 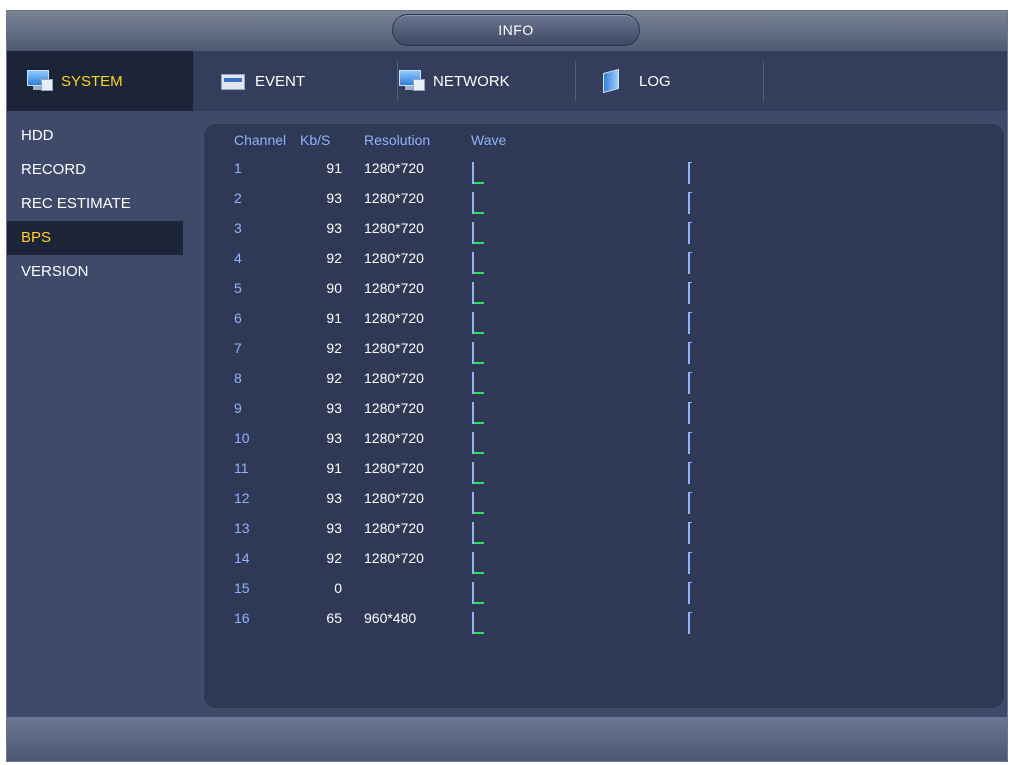 What do you see at coordinates (238, 168) in the screenshot?
I see `channel-cell: 1` at bounding box center [238, 168].